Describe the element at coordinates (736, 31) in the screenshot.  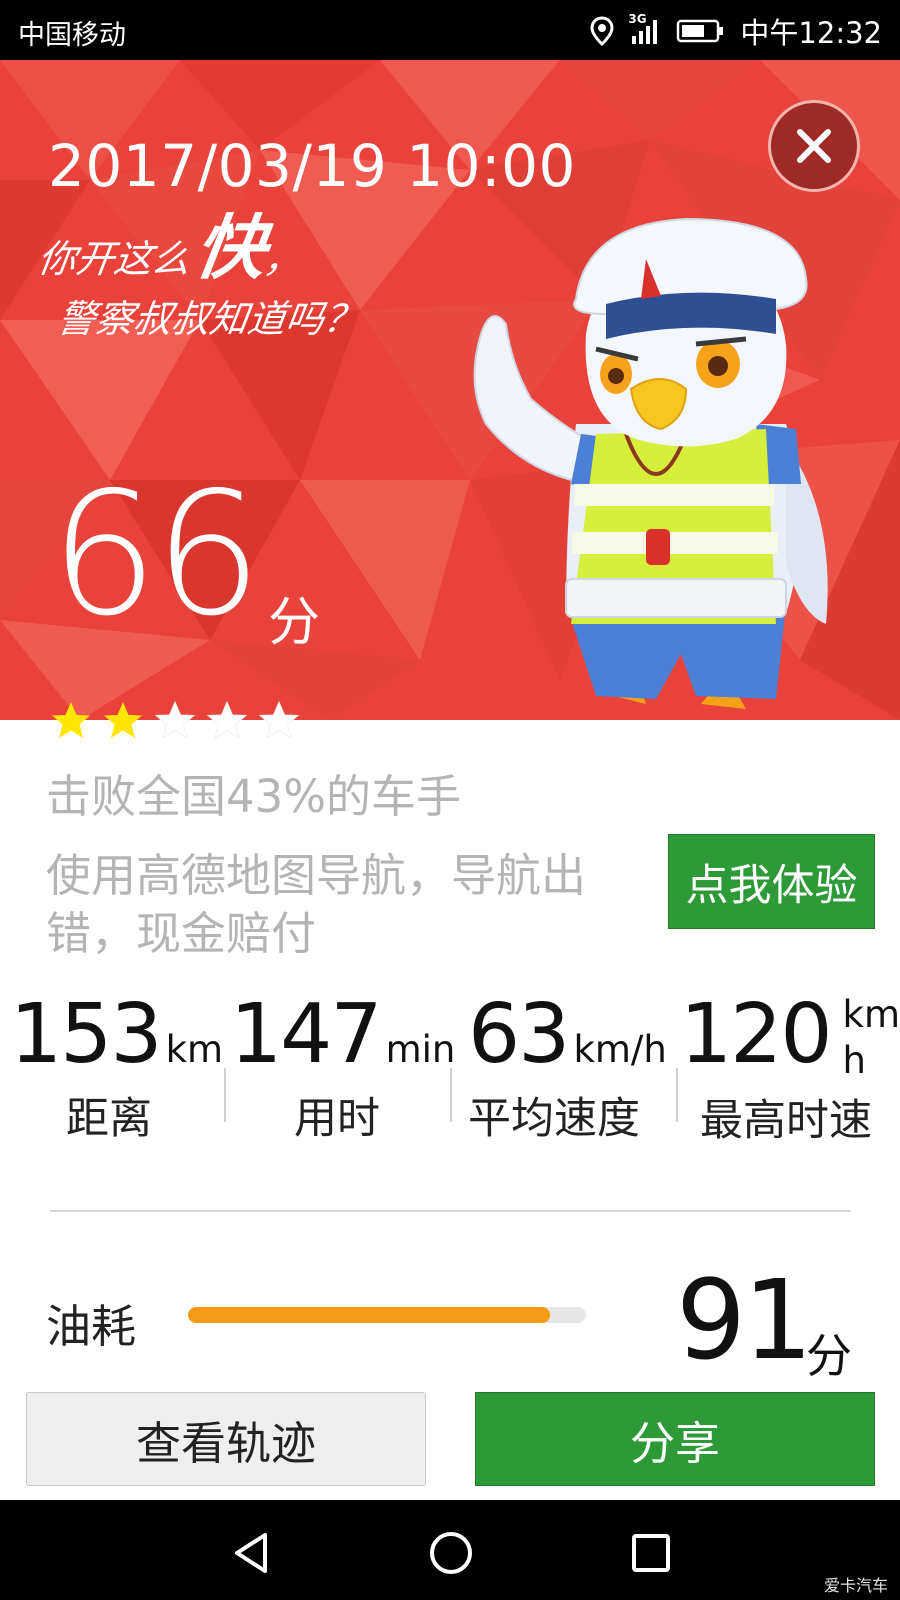
I see `status-icons: 3G 中午12:32` at that location.